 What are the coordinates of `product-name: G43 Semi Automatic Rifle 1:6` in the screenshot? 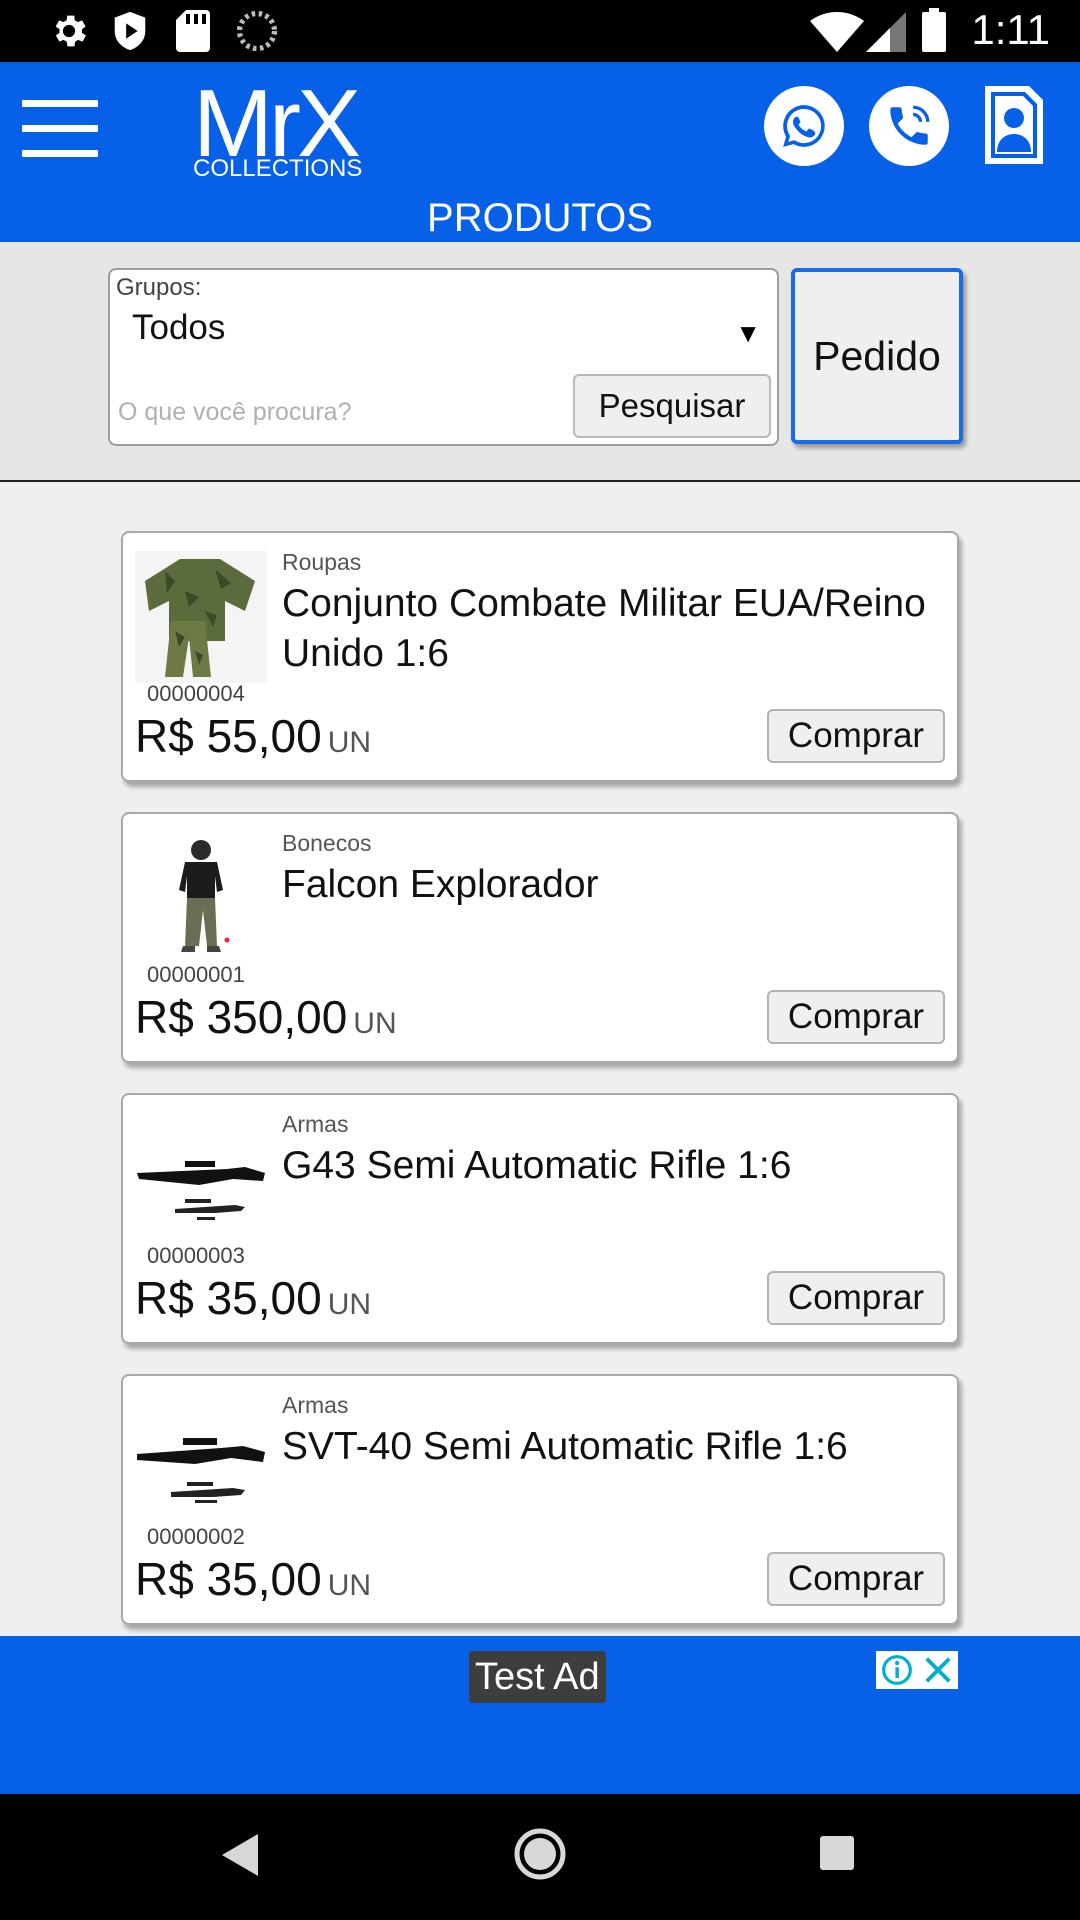 It's located at (537, 1165).